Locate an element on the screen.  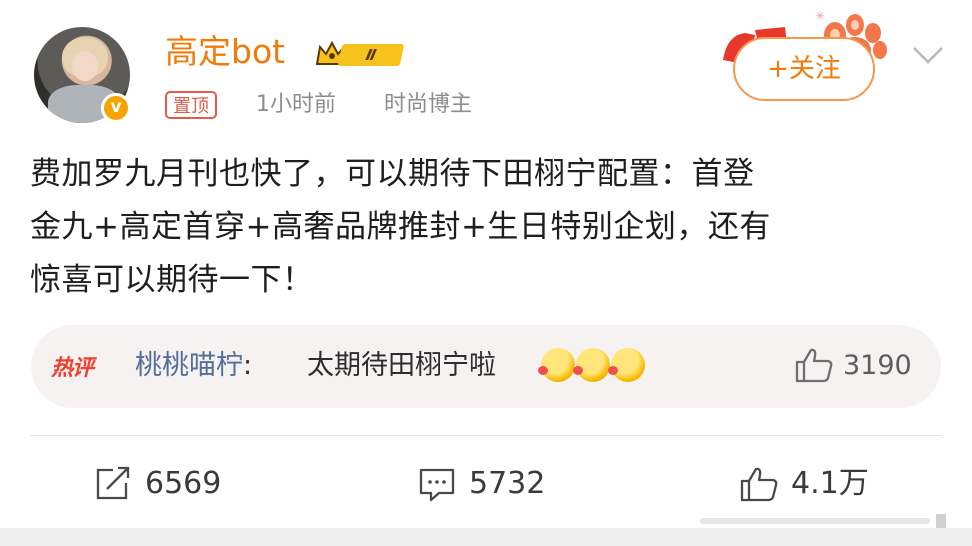
level-number: Ⅱ is located at coordinates (371, 55).